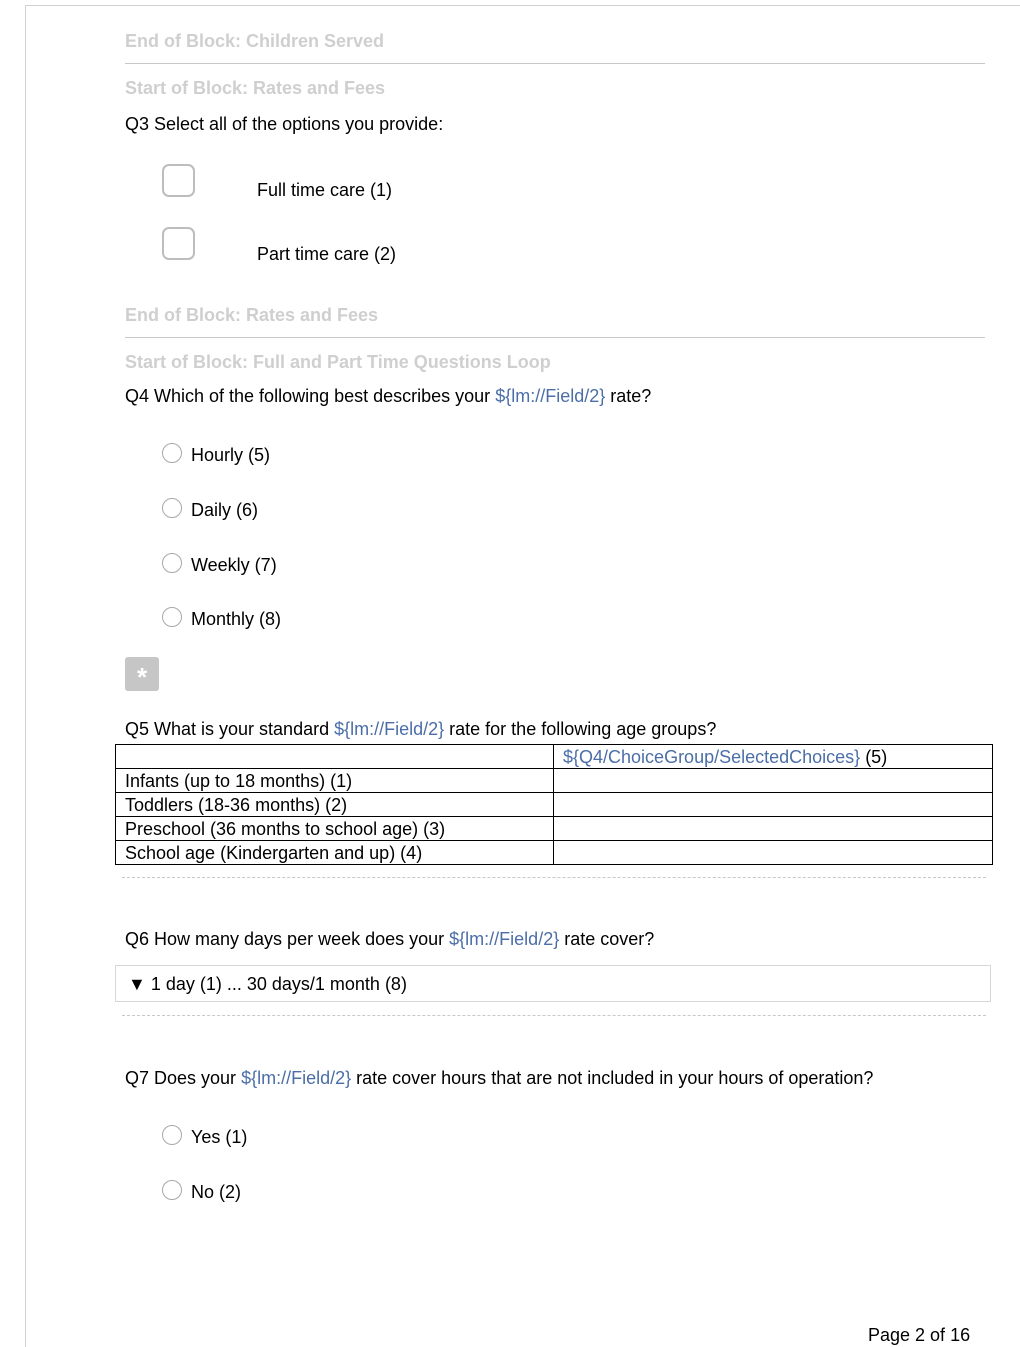  I want to click on radio-label-no: No (2), so click(216, 1192).